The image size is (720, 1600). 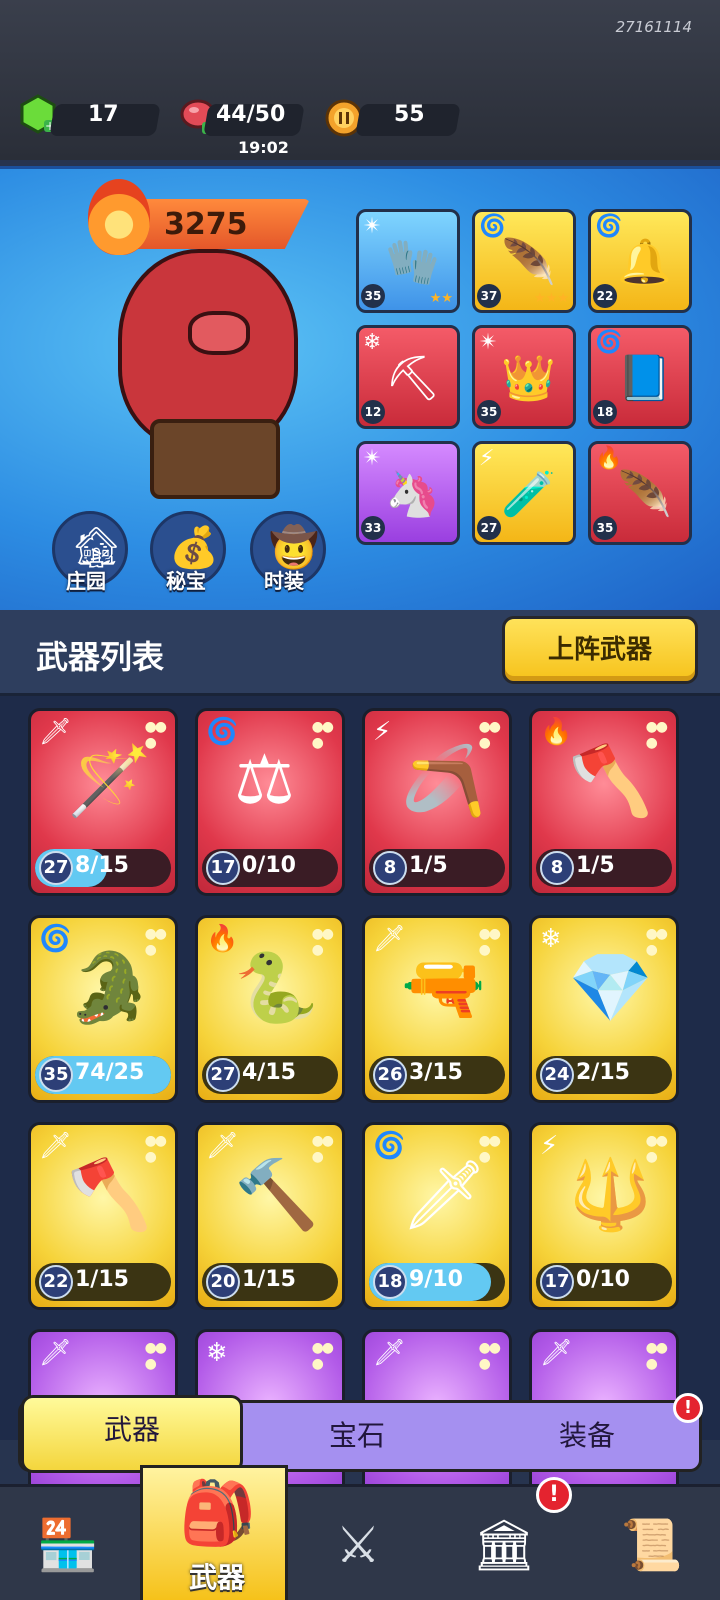 What do you see at coordinates (605, 412) in the screenshot?
I see `equipped-level: 18` at bounding box center [605, 412].